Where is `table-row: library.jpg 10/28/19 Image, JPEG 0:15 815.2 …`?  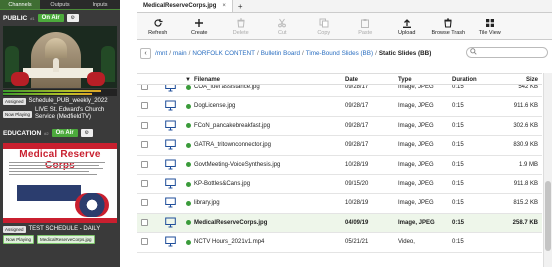
table-row: library.jpg 10/28/19 Image, JPEG 0:15 815.2 … is located at coordinates (339, 204).